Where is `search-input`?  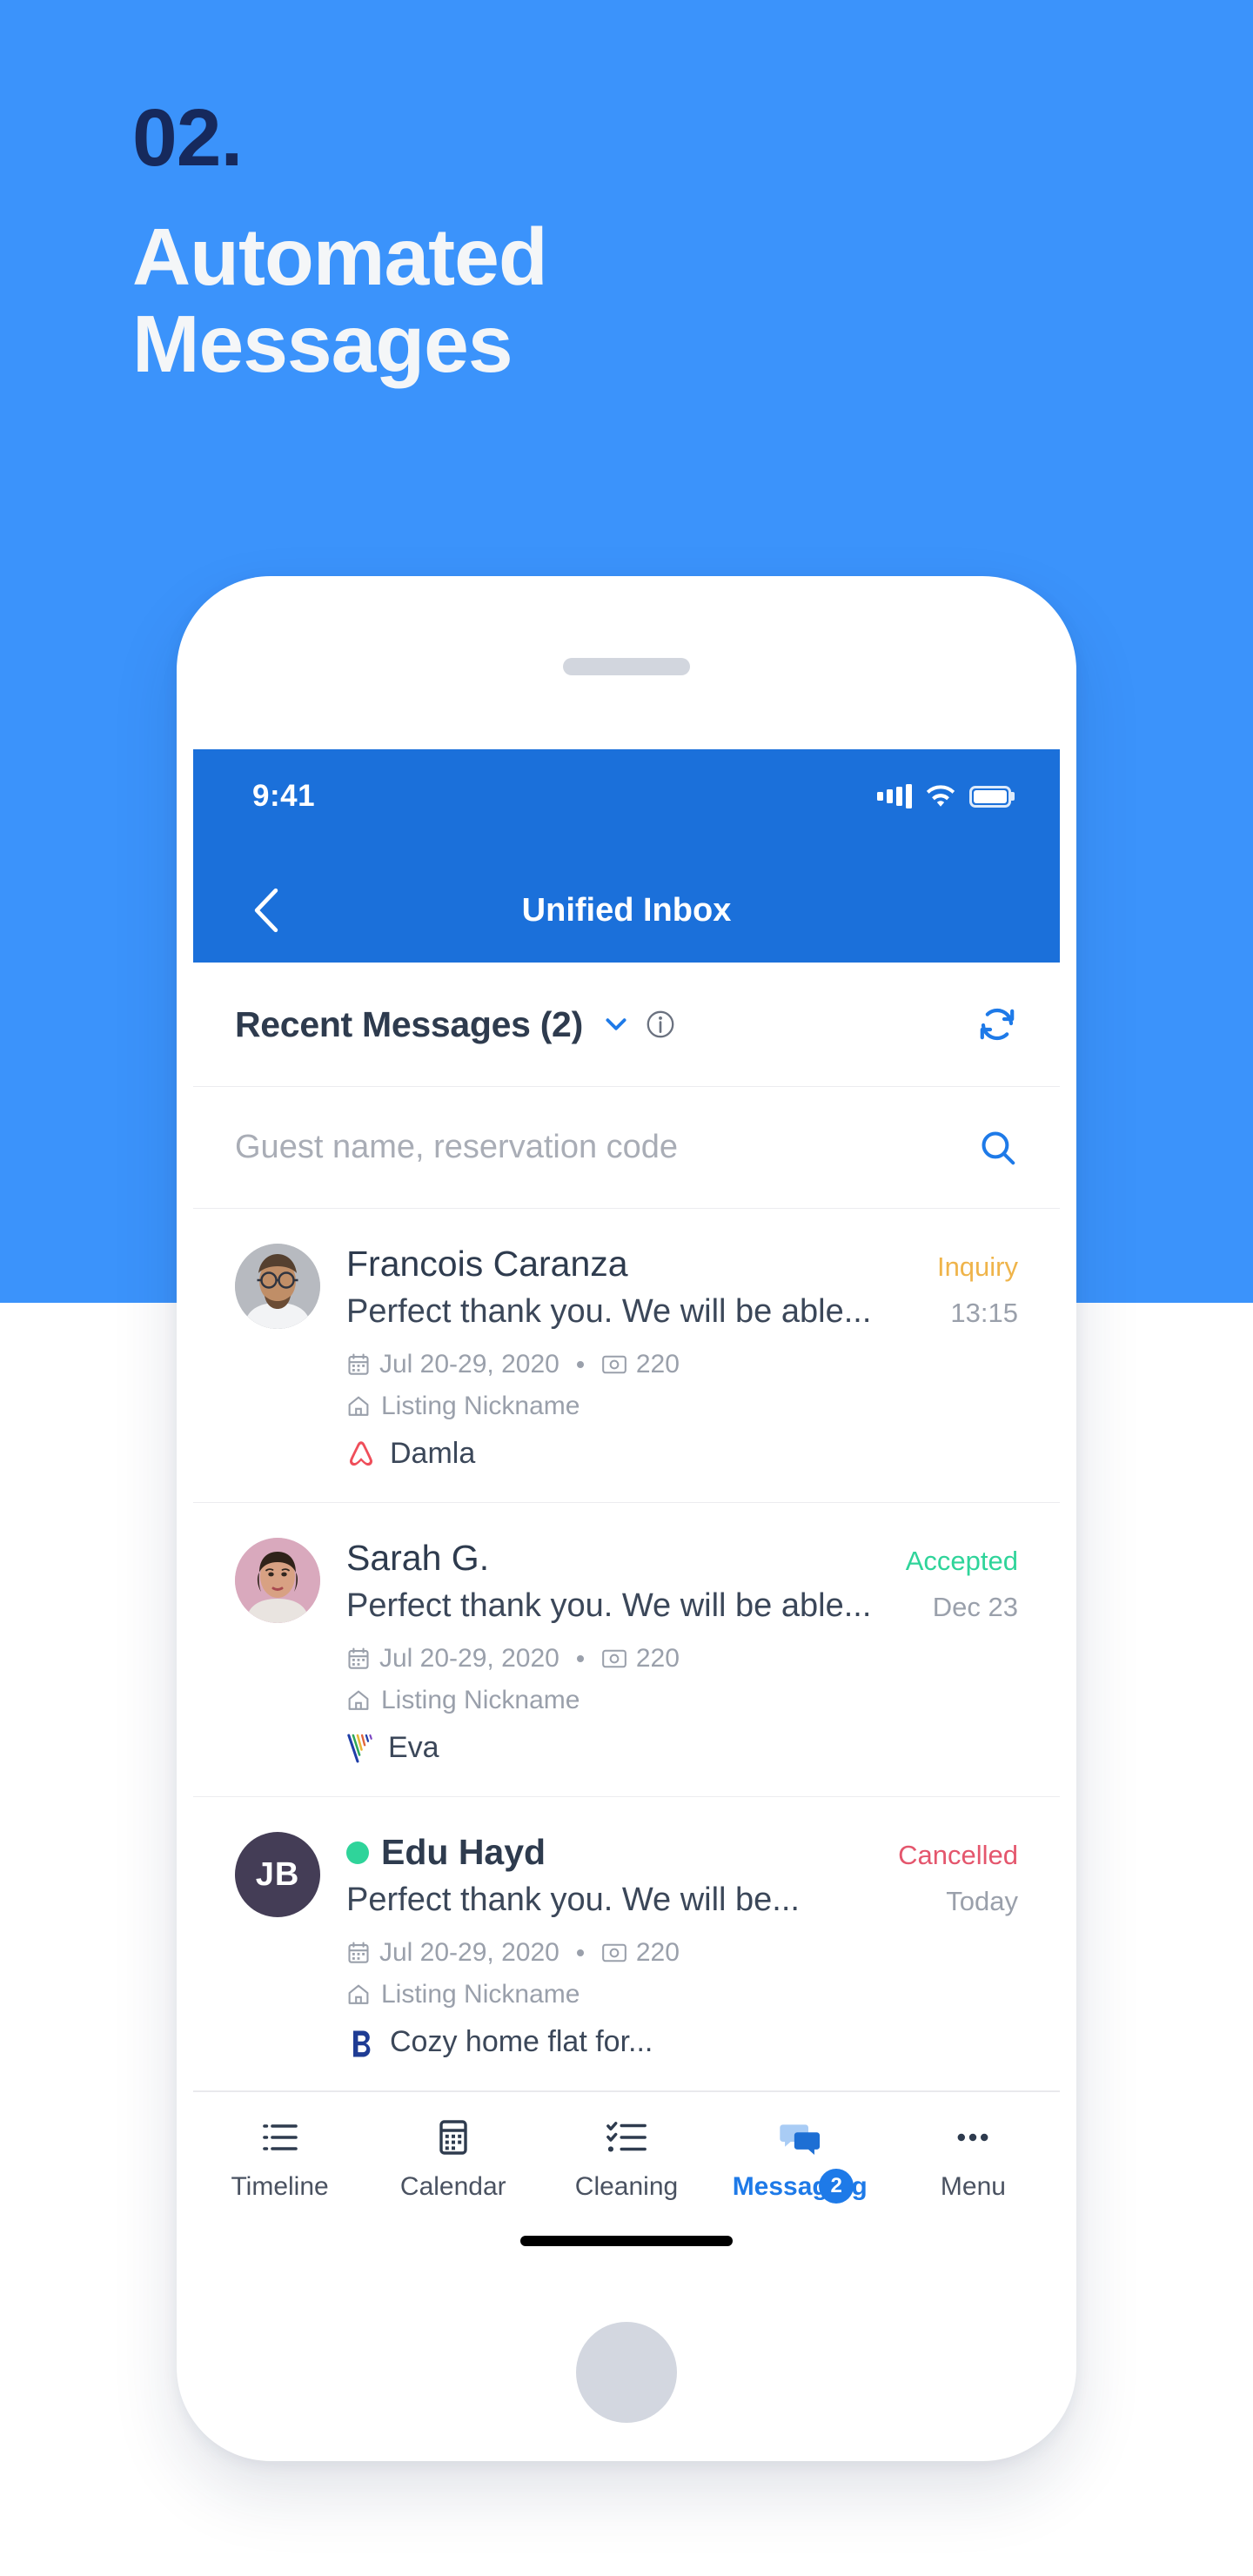
search-input is located at coordinates (606, 1147).